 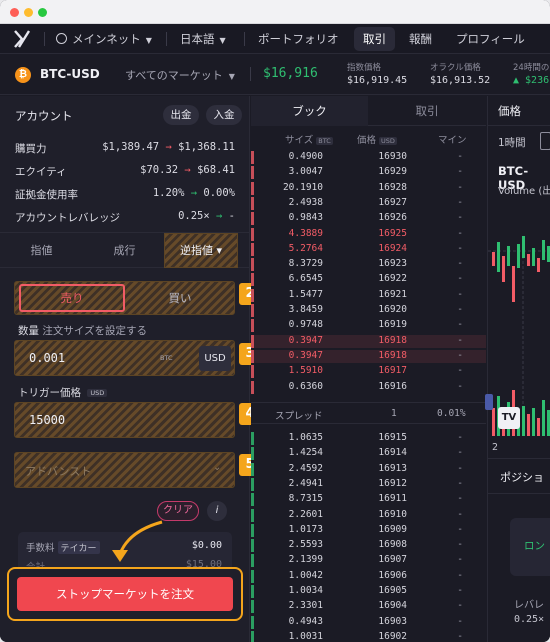 What do you see at coordinates (40, 548) in the screenshot?
I see `fee-label: 手数料` at bounding box center [40, 548].